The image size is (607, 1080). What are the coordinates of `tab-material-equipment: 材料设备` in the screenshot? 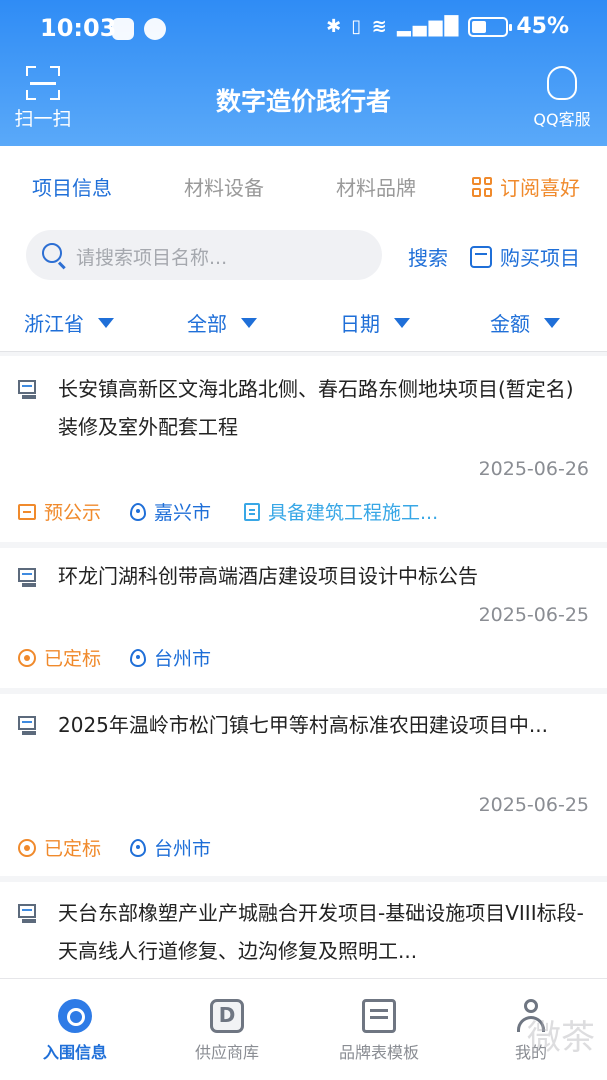 It's located at (224, 186).